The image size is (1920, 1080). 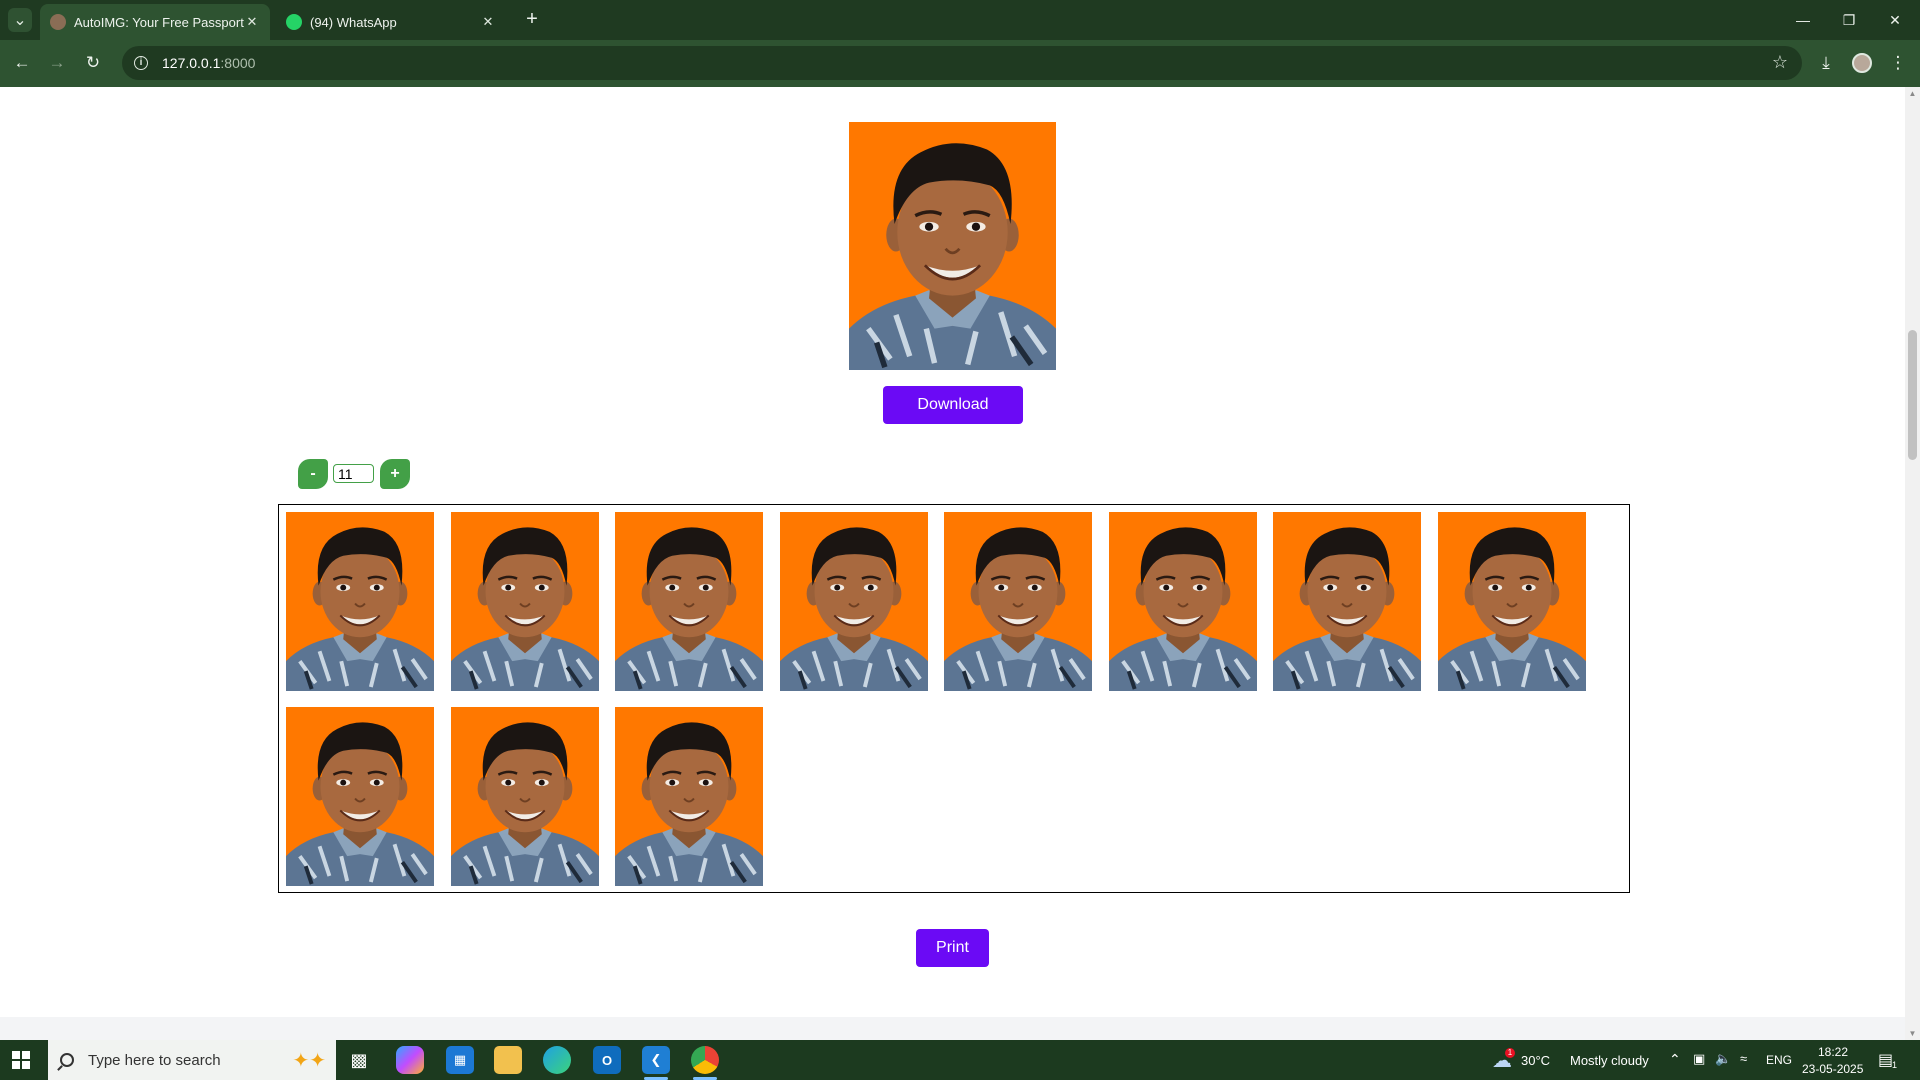 What do you see at coordinates (20, 20) in the screenshot?
I see `tab-search-chevron-icon: ⌄` at bounding box center [20, 20].